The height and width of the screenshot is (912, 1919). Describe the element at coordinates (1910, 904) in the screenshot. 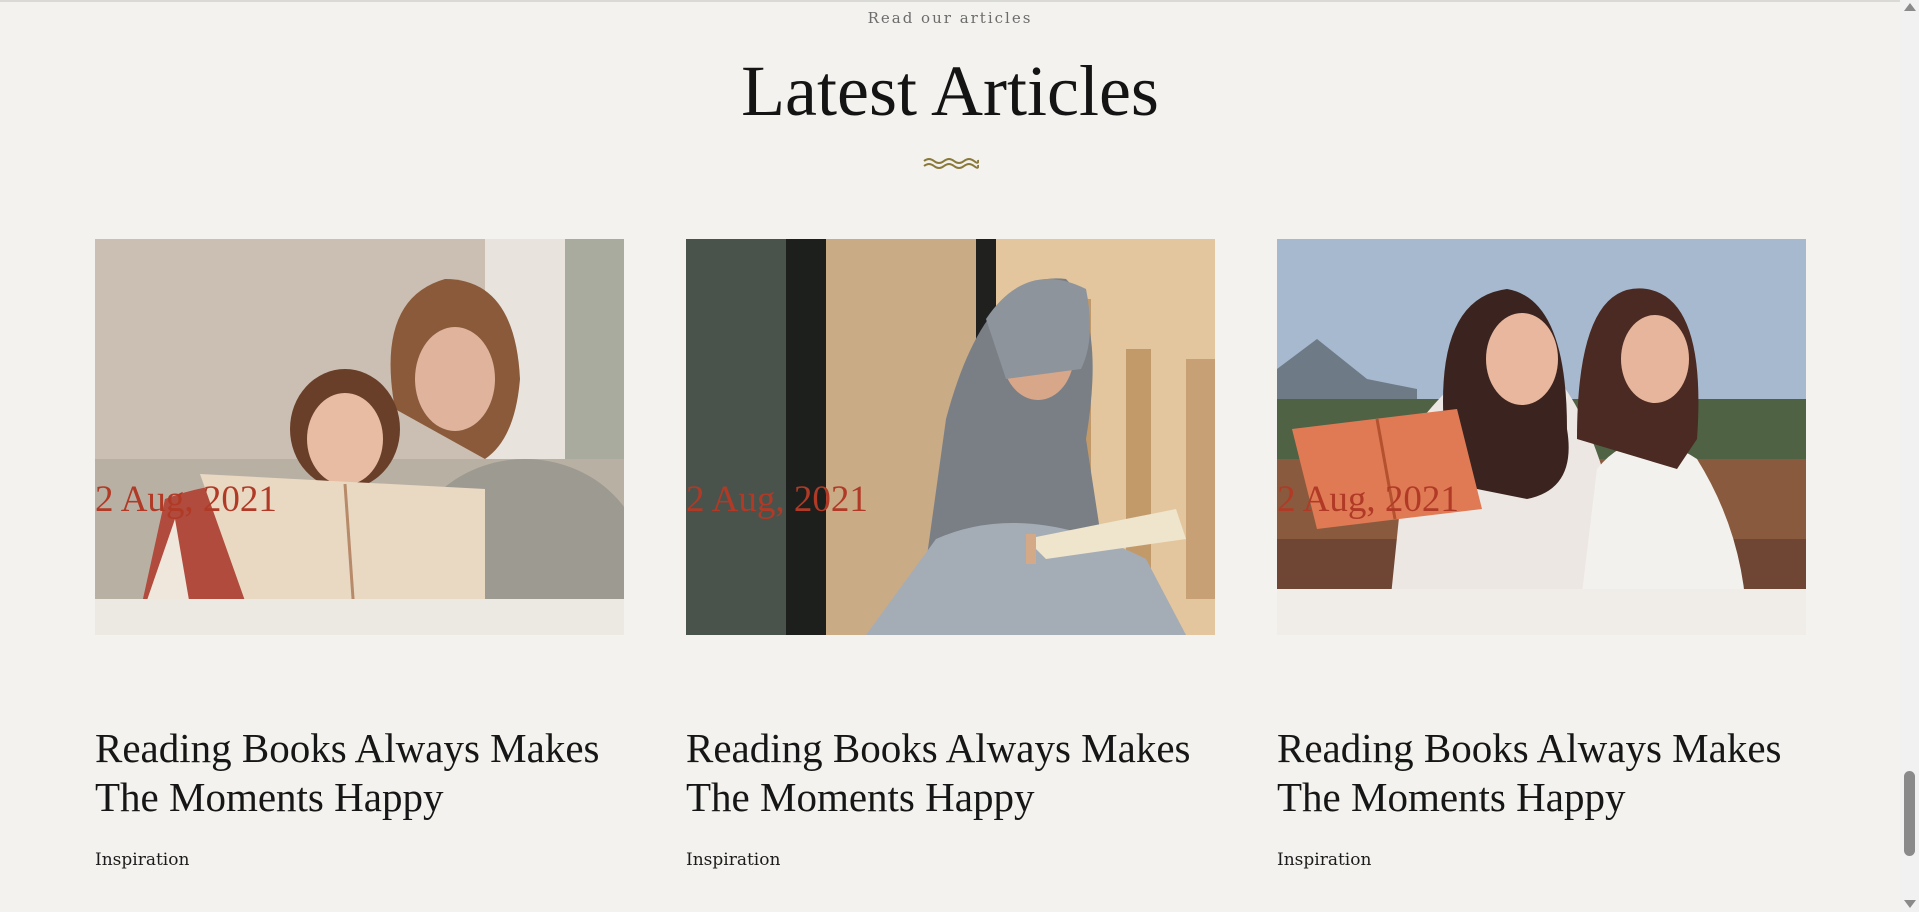

I see `scroll-down-arrow-icon` at that location.